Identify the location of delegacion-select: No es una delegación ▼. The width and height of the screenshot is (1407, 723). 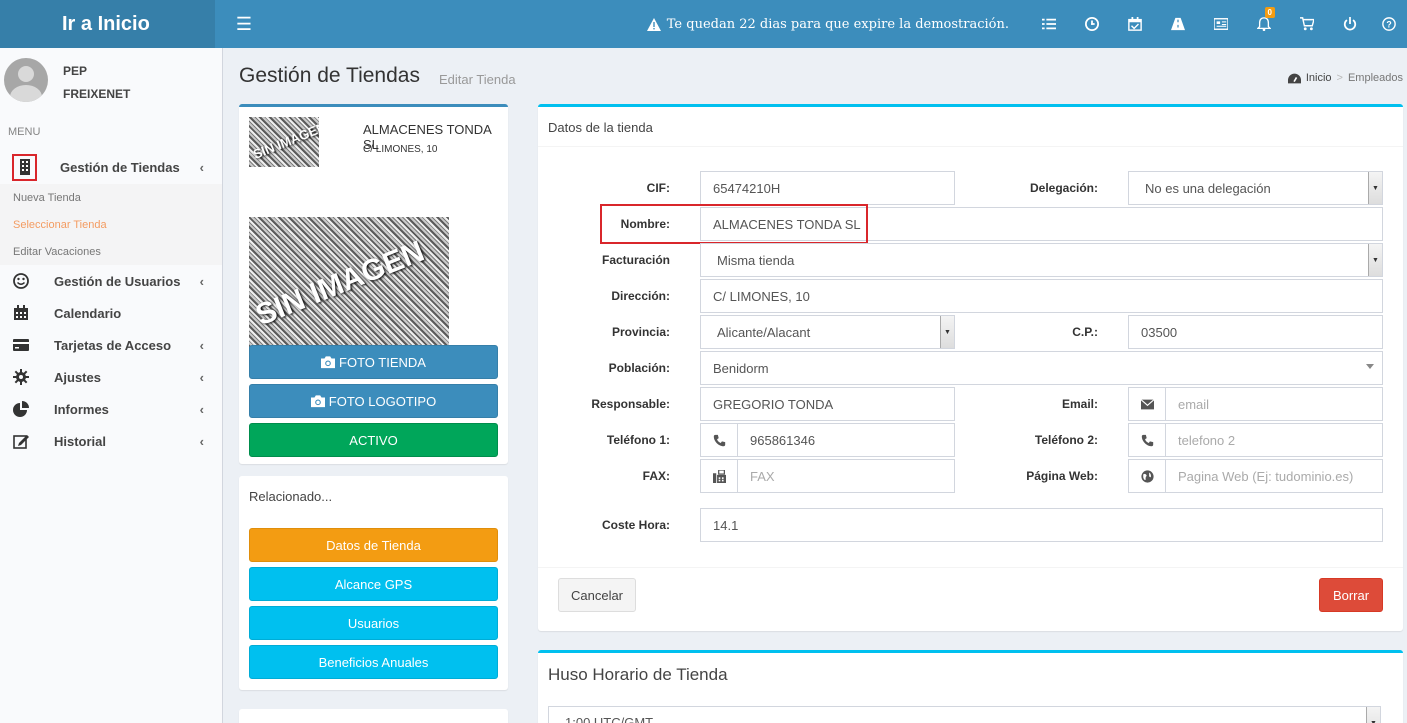
(1255, 188).